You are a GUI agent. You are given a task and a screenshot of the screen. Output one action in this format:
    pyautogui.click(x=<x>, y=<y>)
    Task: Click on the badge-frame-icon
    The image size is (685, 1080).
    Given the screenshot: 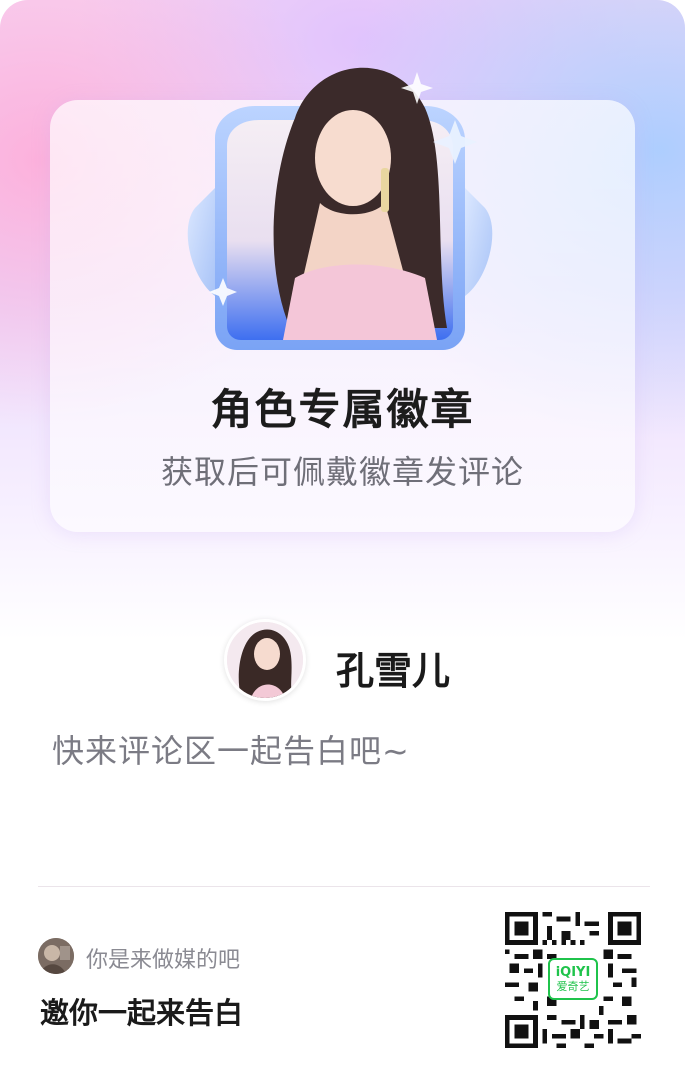 What is the action you would take?
    pyautogui.click(x=340, y=208)
    